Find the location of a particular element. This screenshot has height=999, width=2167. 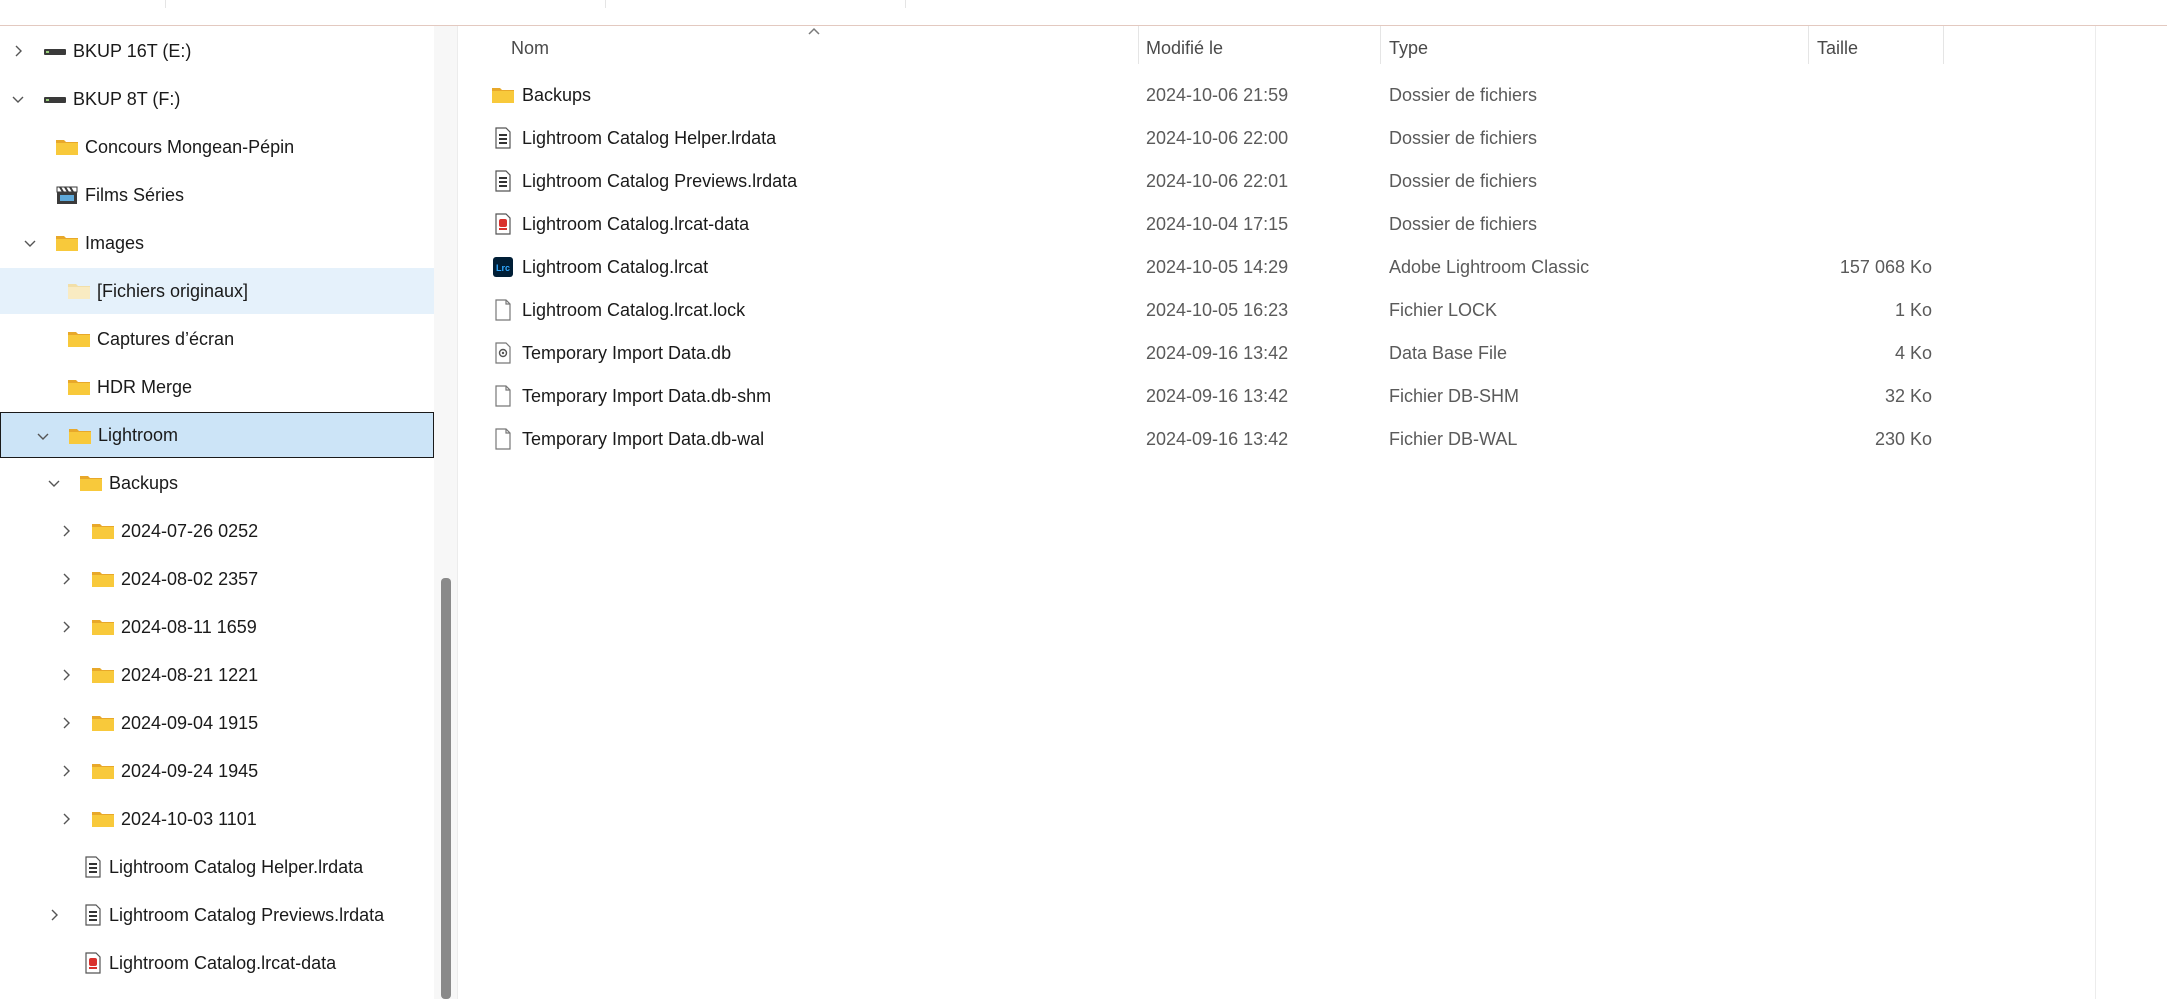

nav-tree-item-label: Lightroom is located at coordinates (138, 434).